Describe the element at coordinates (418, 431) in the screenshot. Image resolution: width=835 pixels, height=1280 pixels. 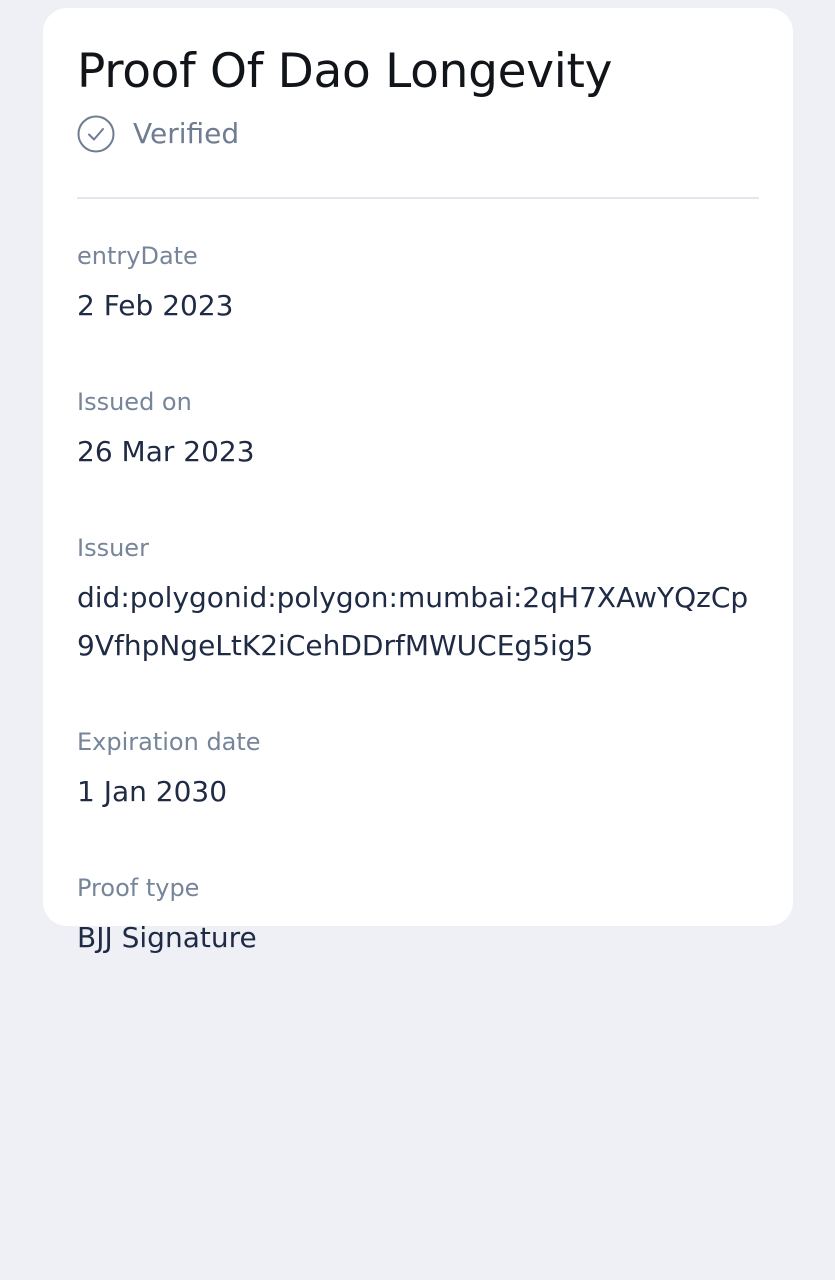
I see `field-issued-on: Issued on 26 Mar 2023` at that location.